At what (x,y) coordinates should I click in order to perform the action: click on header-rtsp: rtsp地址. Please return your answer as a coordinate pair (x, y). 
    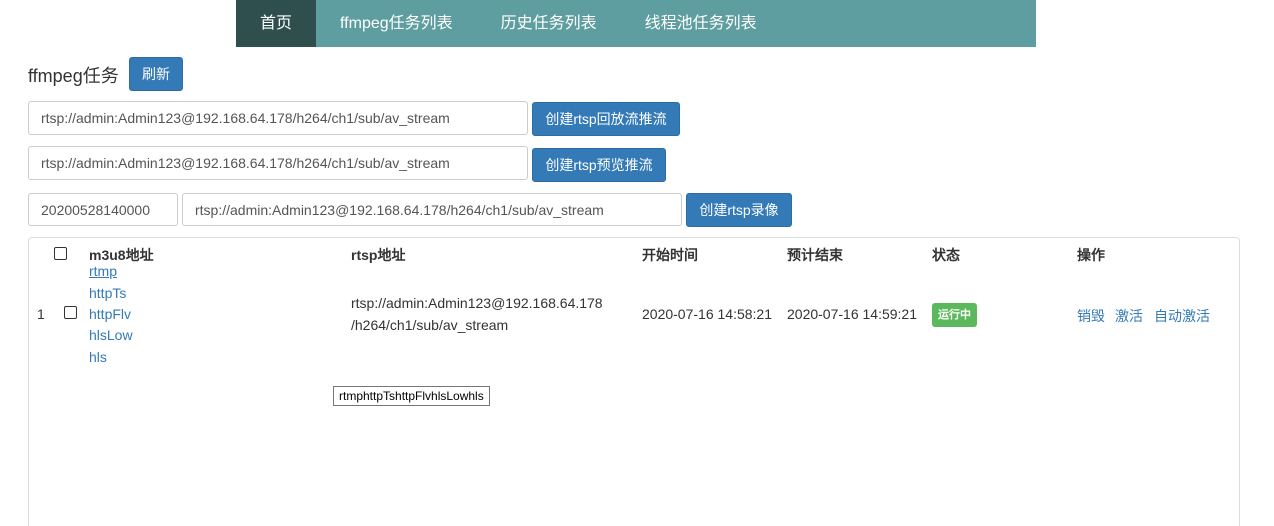
    Looking at the image, I should click on (378, 255).